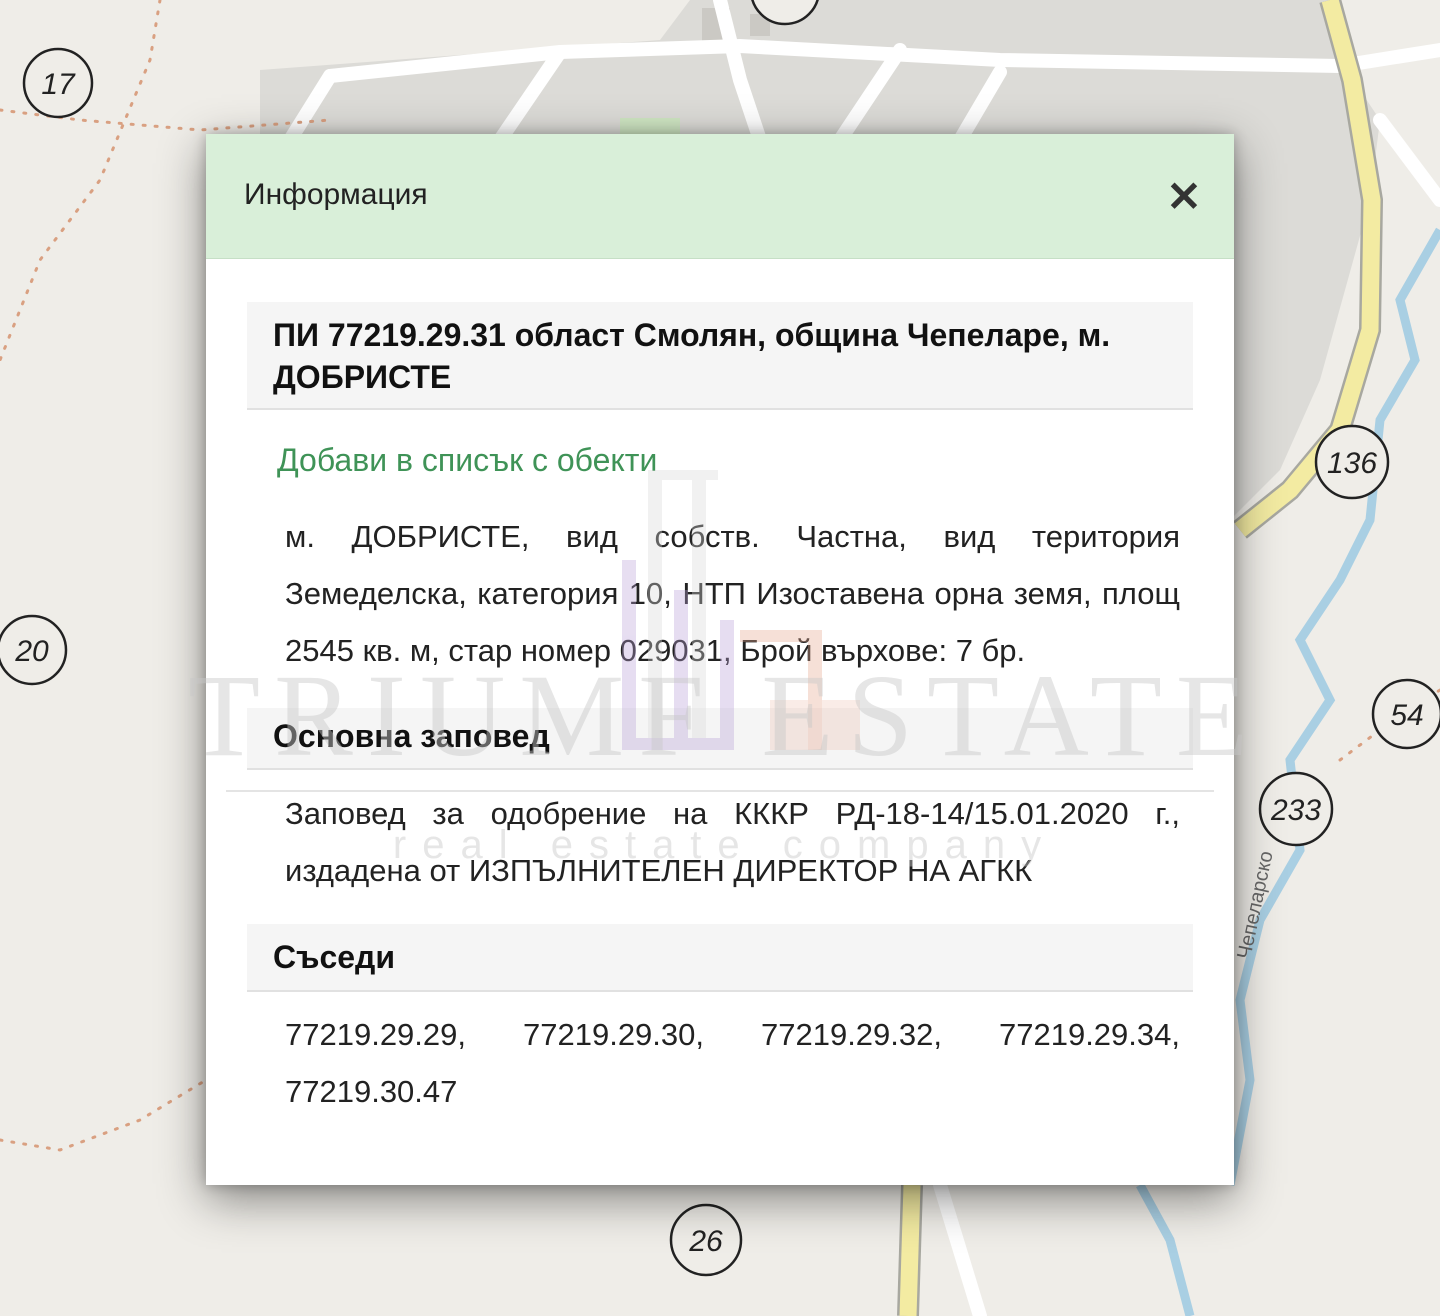 The height and width of the screenshot is (1316, 1440). I want to click on map-marker-26: 26, so click(706, 1240).